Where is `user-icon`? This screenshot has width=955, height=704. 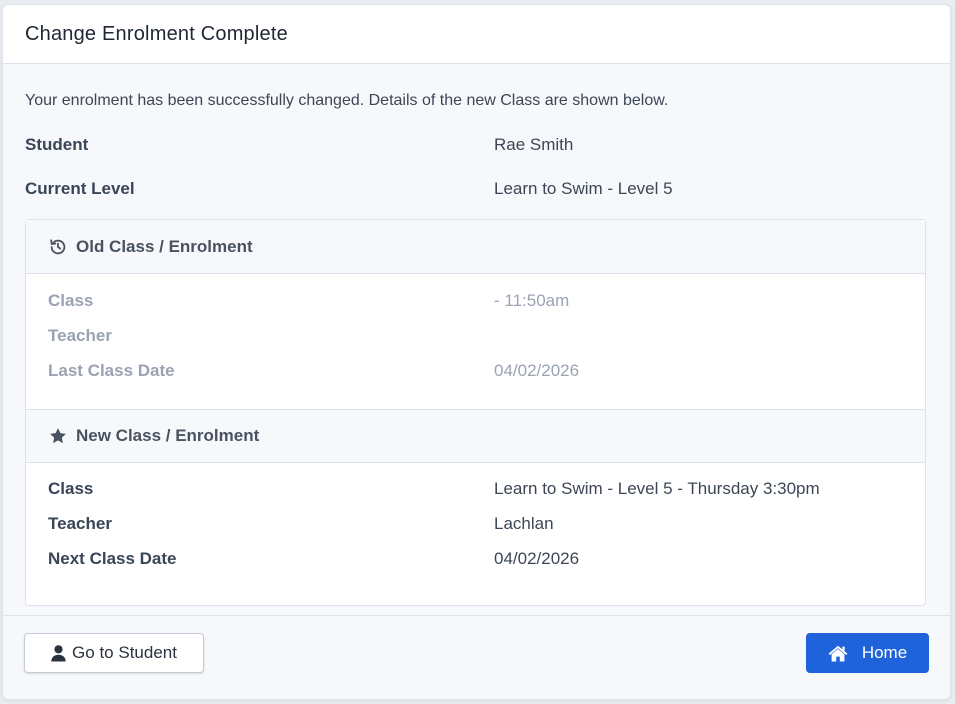 user-icon is located at coordinates (58, 653).